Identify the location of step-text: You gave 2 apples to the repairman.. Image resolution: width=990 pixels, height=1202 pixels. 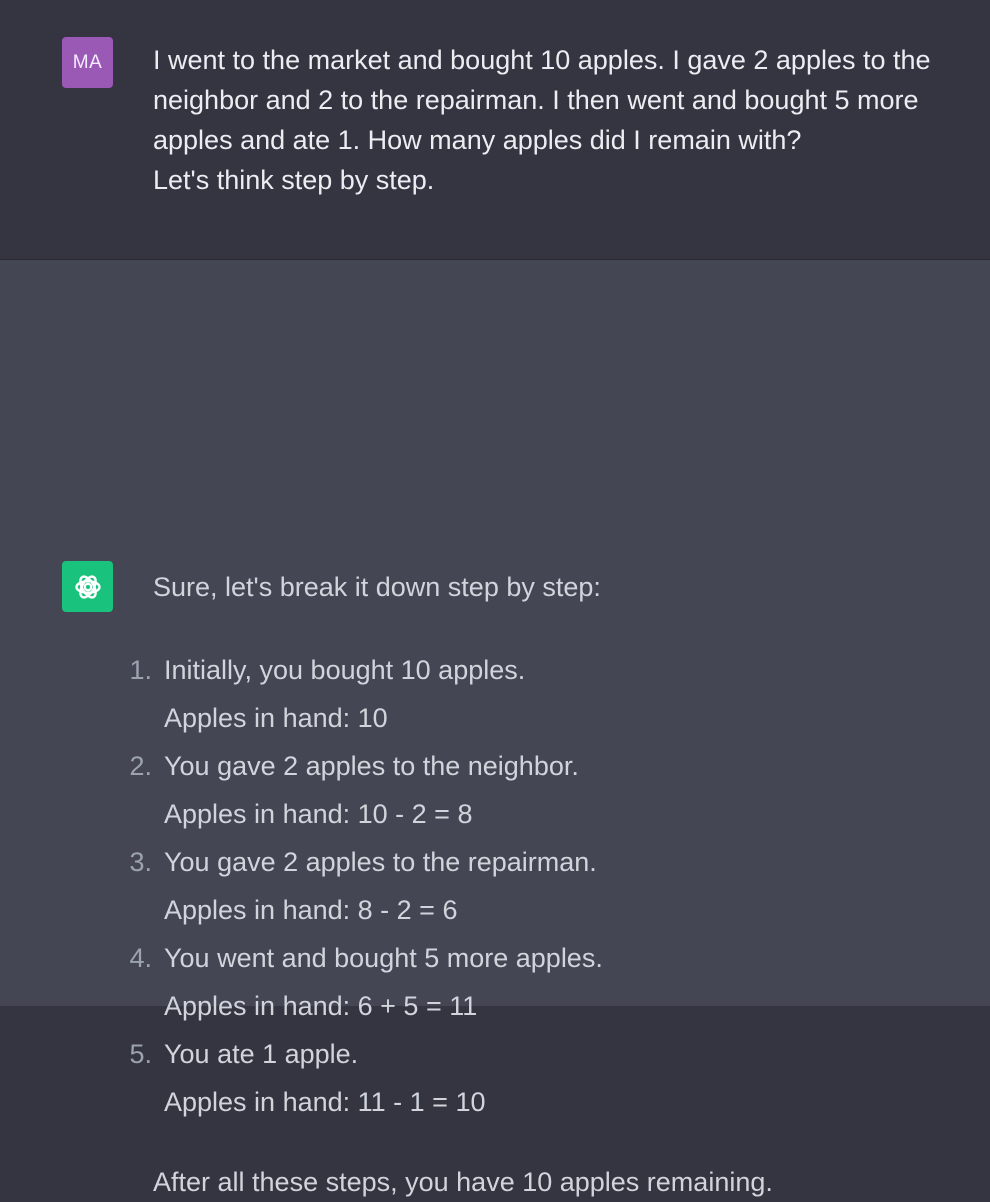
(380, 862).